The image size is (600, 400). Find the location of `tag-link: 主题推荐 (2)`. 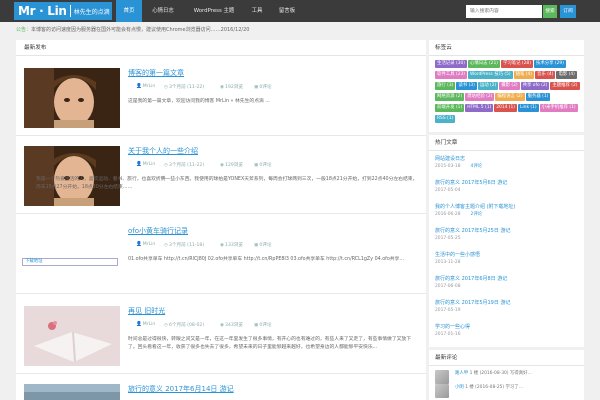

tag-link: 主题推荐 (2) is located at coordinates (565, 86).